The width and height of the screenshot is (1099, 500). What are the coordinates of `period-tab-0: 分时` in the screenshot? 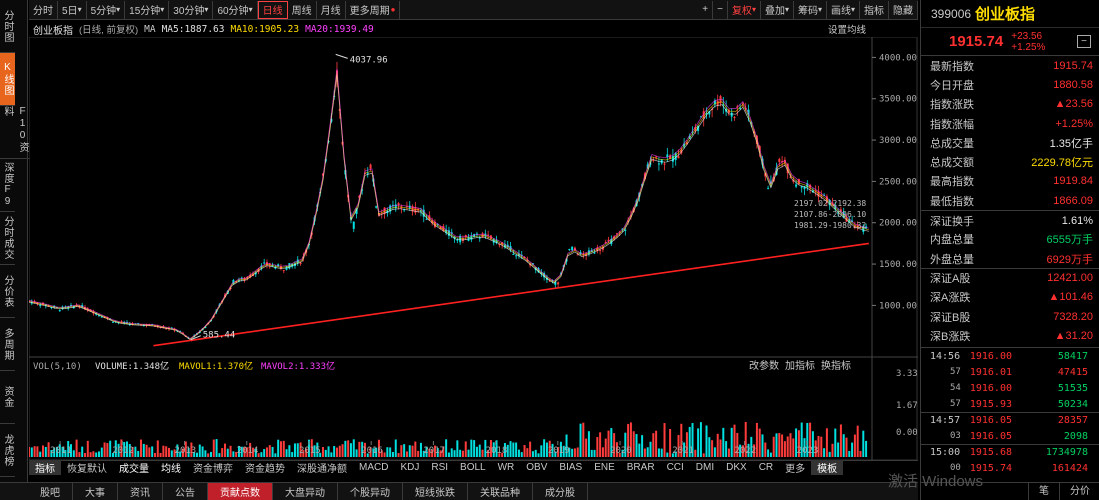 It's located at (43, 9).